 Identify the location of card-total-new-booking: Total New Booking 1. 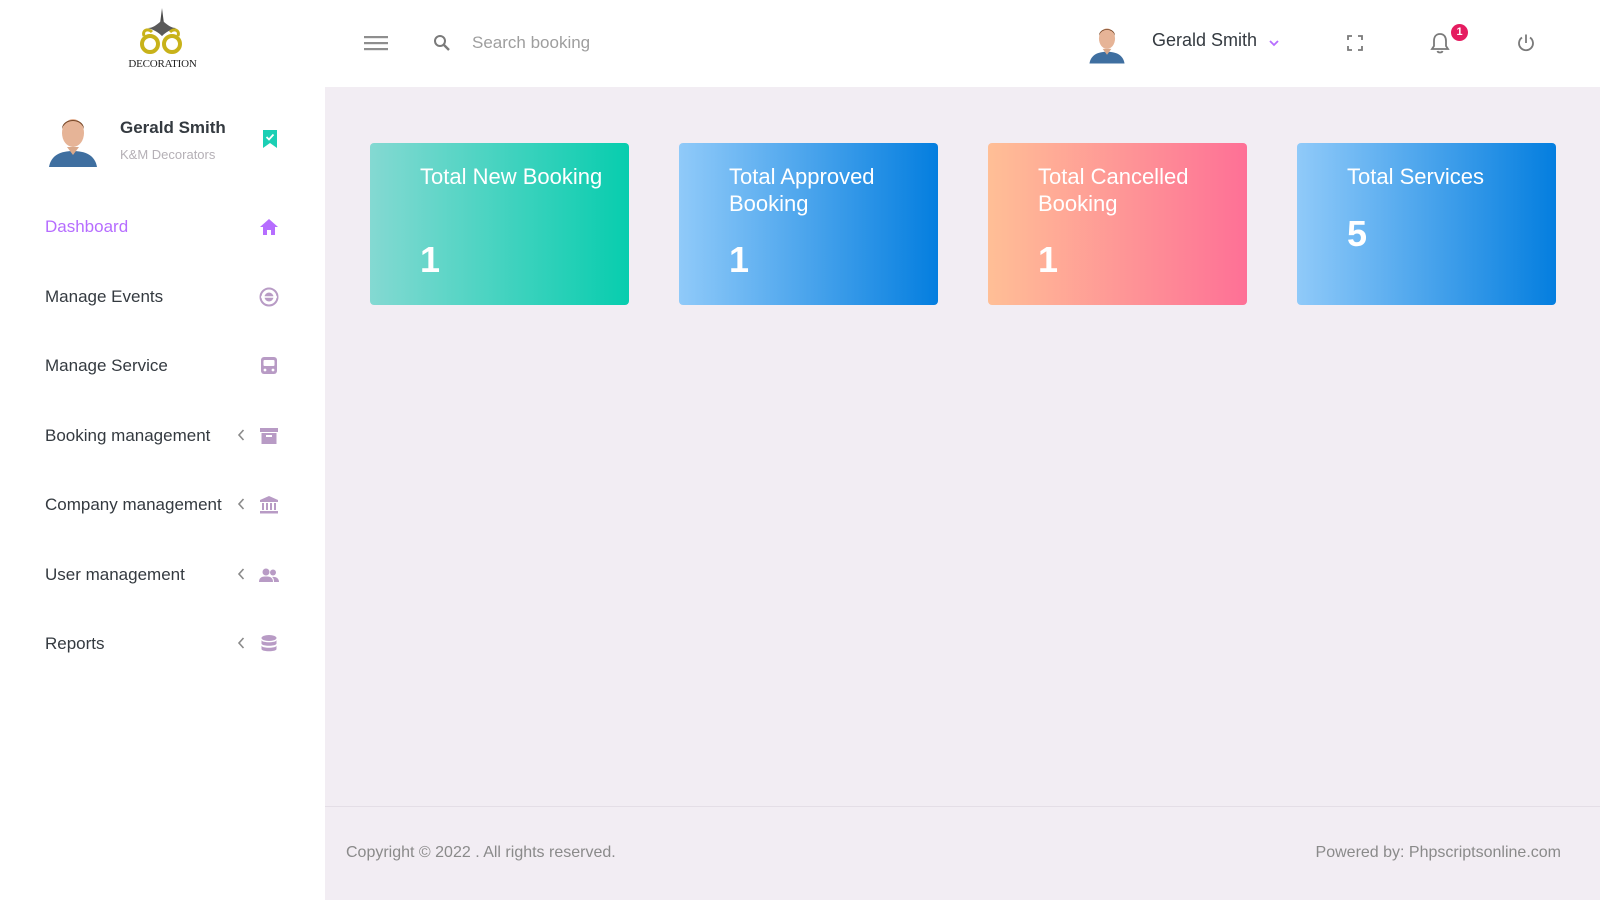
(499, 224).